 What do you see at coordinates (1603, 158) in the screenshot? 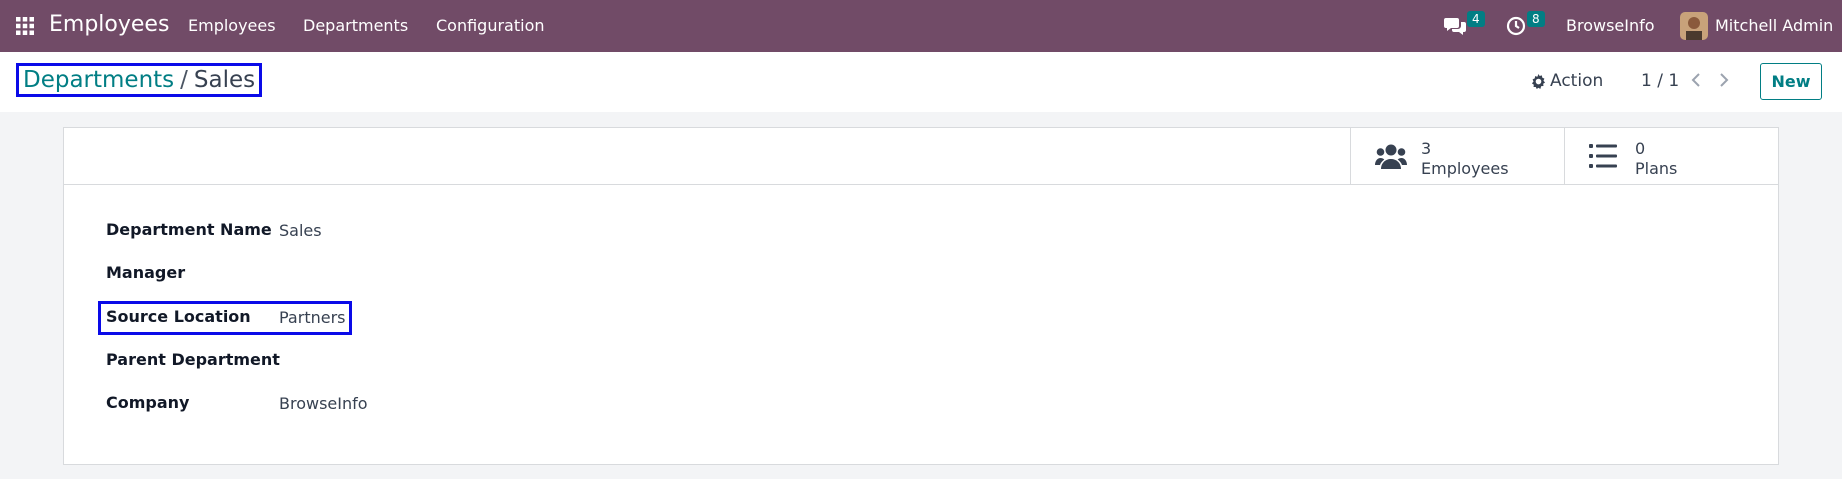
I see `list-icon` at bounding box center [1603, 158].